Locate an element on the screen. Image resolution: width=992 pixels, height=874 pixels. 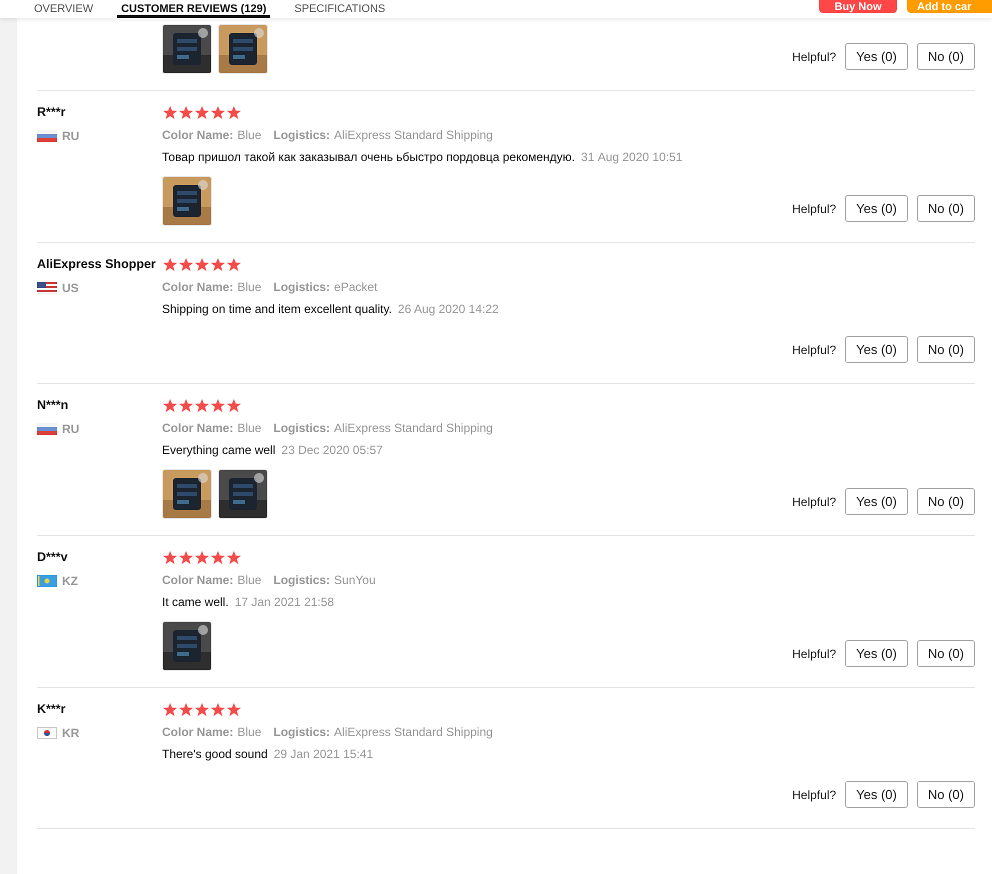
tab: SPECIFICATIONS is located at coordinates (340, 9).